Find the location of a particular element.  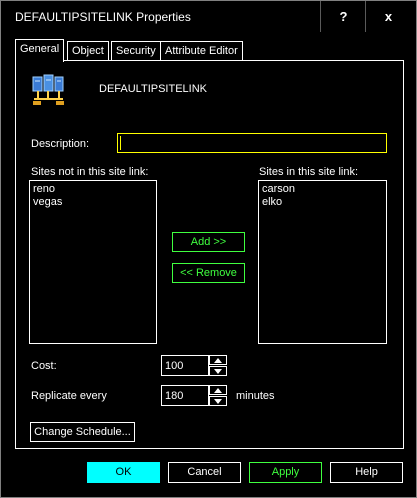

cost-spinner is located at coordinates (218, 365).